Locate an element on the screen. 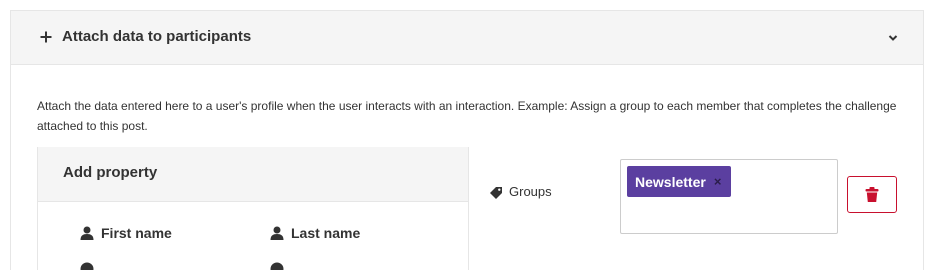 The width and height of the screenshot is (931, 270). delete-button is located at coordinates (872, 194).